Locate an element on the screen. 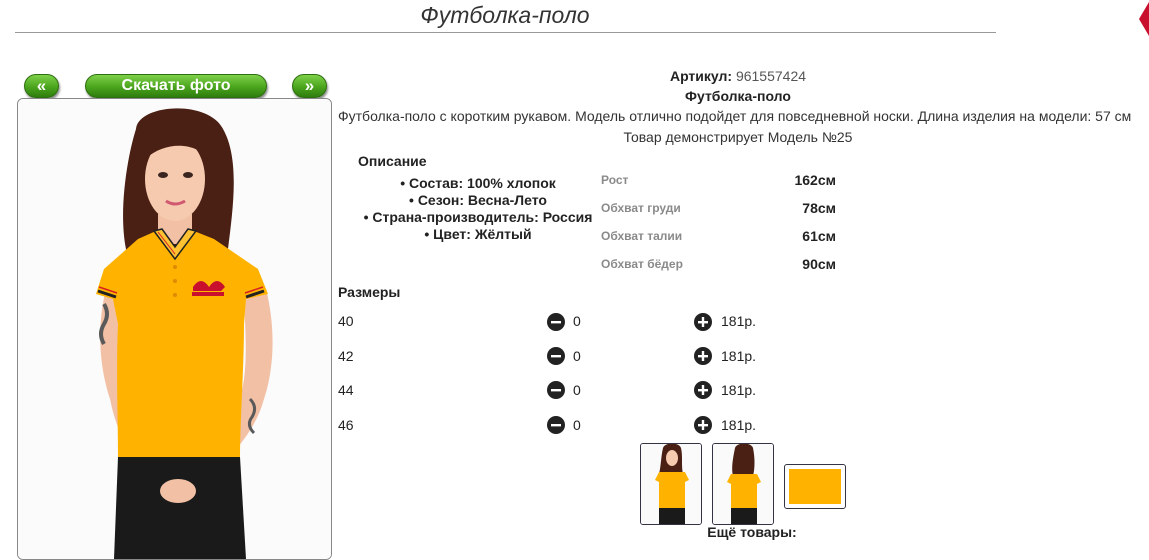 Image resolution: width=1149 pixels, height=560 pixels. download-photo-button: Скачать фото is located at coordinates (176, 86).